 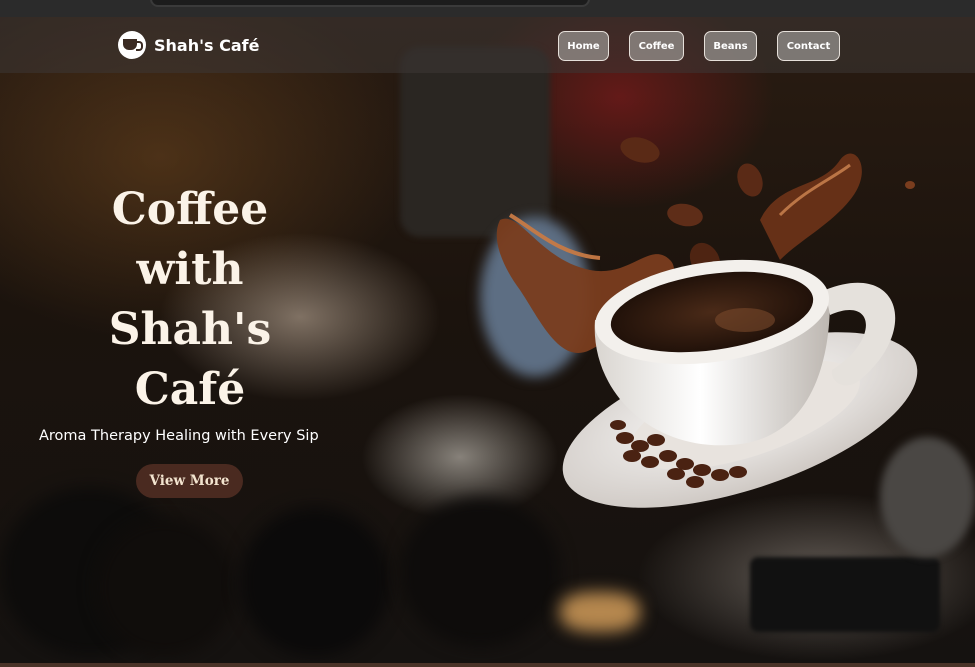 What do you see at coordinates (600, 612) in the screenshot?
I see `background-wooden-lid` at bounding box center [600, 612].